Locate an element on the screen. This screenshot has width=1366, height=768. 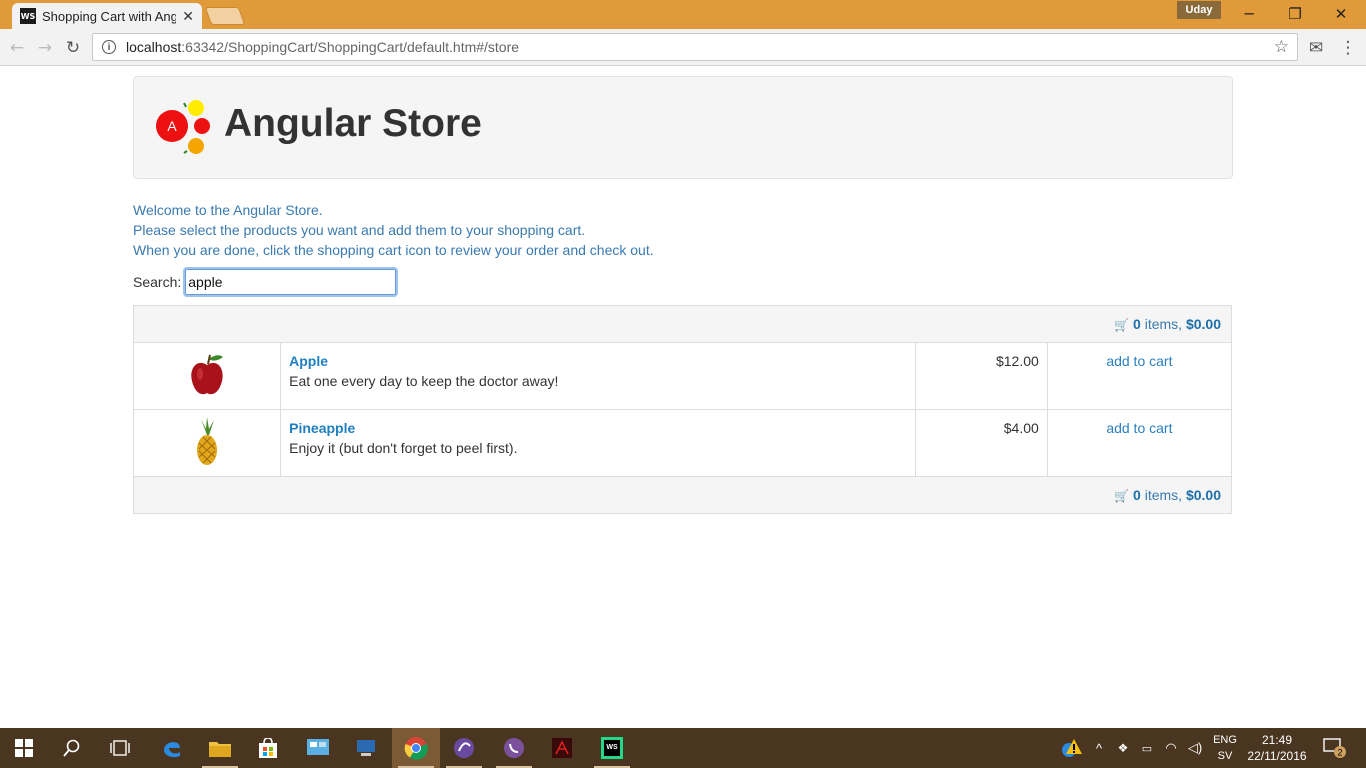
search-row: Search: is located at coordinates (266, 282).